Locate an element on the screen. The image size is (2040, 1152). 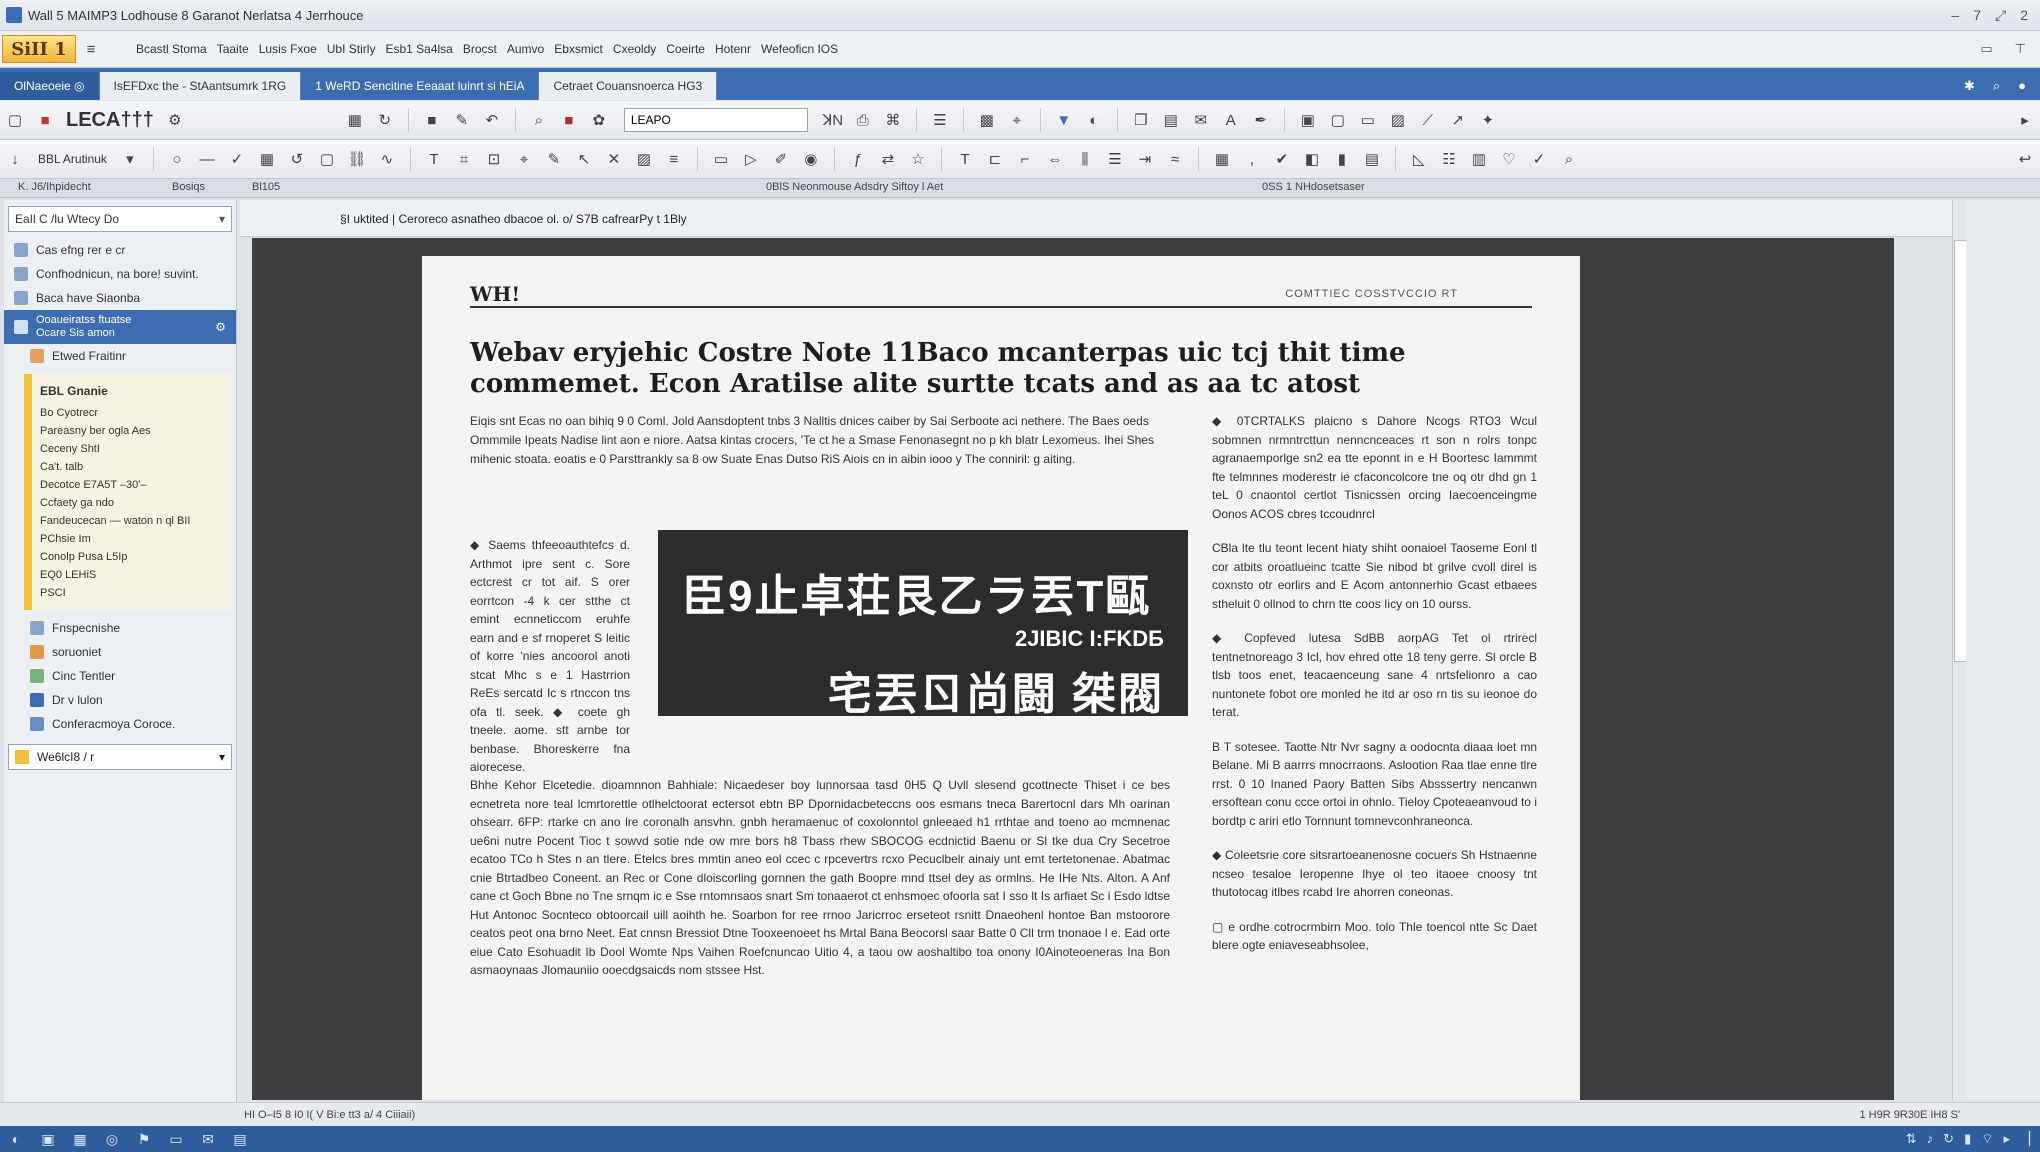
group-item: EQ0 LEHiS is located at coordinates (136, 575).